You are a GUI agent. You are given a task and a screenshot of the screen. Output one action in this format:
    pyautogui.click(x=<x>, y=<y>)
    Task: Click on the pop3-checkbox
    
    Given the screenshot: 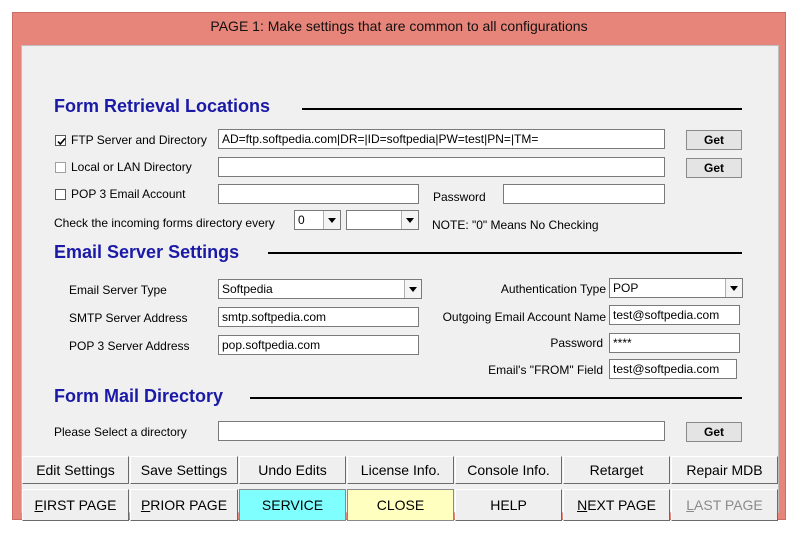 What is the action you would take?
    pyautogui.click(x=60, y=194)
    